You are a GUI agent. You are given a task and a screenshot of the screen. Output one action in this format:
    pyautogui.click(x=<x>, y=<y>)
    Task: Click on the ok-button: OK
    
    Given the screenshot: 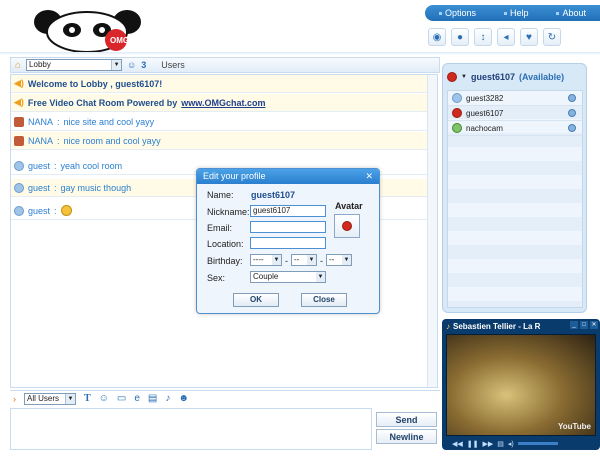 What is the action you would take?
    pyautogui.click(x=256, y=300)
    